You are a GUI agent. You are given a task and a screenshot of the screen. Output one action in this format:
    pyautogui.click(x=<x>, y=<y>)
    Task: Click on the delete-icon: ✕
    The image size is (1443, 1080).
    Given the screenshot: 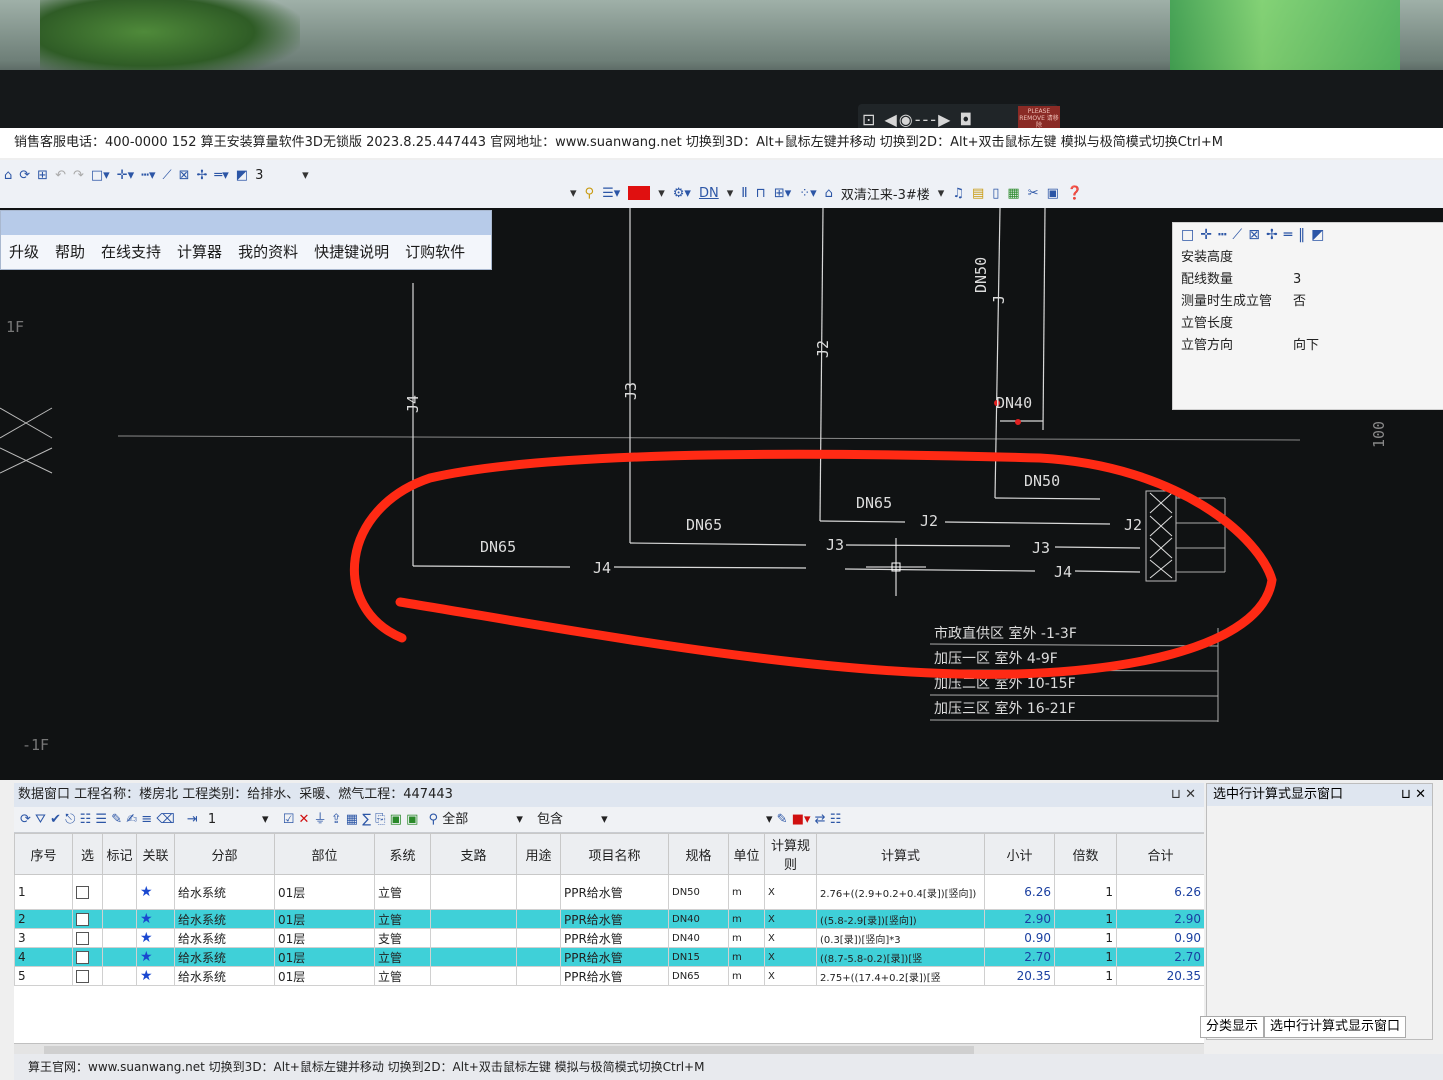 What is the action you would take?
    pyautogui.click(x=304, y=819)
    